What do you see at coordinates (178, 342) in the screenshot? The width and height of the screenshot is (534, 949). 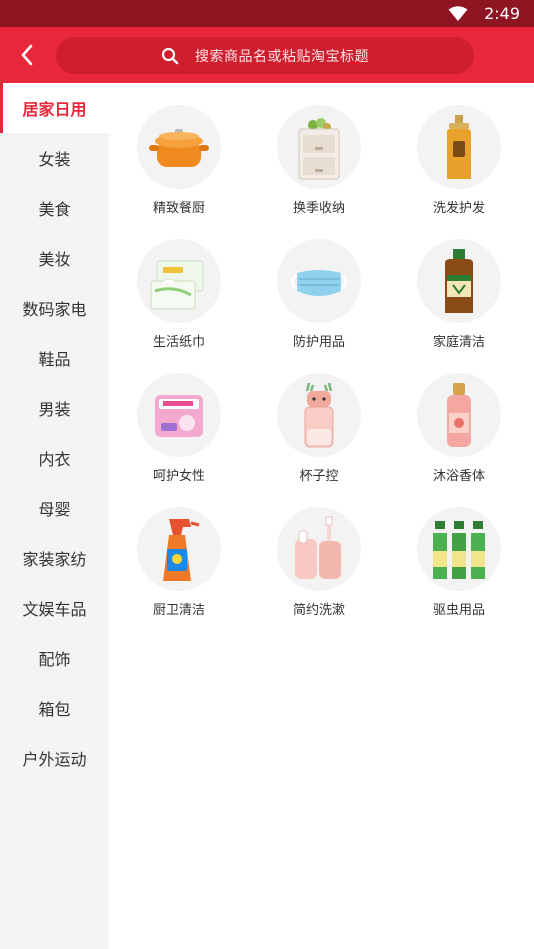 I see `subcategory-label: 生活纸巾` at bounding box center [178, 342].